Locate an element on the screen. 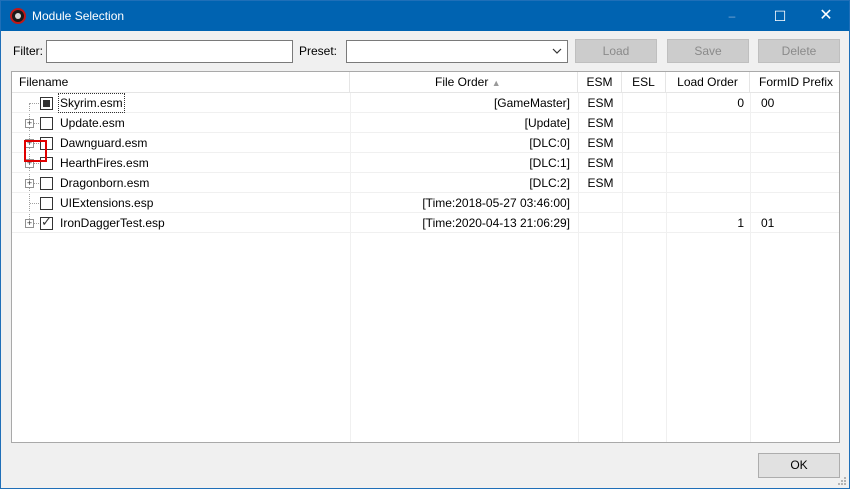 The height and width of the screenshot is (489, 850). filename-cell: HearthFires.esm is located at coordinates (104, 163).